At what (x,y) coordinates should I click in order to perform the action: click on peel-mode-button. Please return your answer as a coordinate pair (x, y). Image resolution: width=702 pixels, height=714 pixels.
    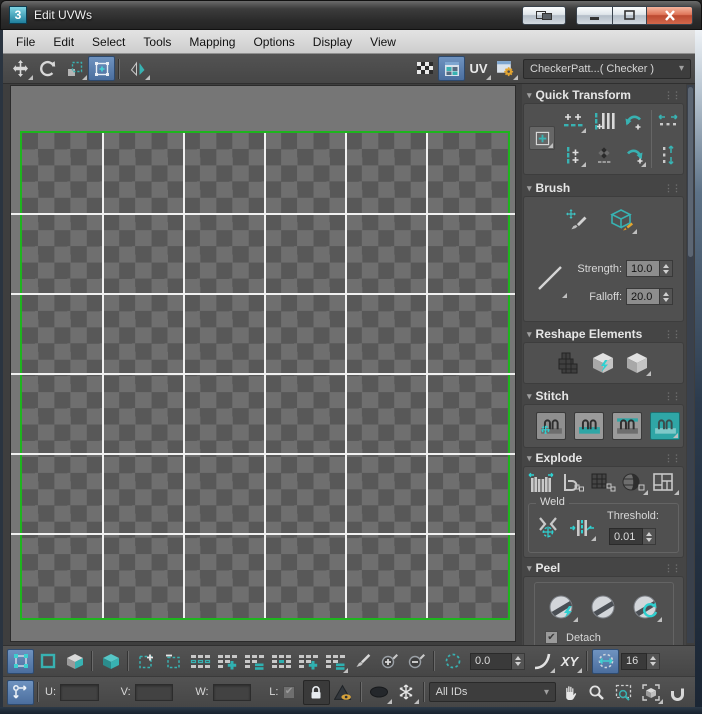
    Looking at the image, I should click on (604, 607).